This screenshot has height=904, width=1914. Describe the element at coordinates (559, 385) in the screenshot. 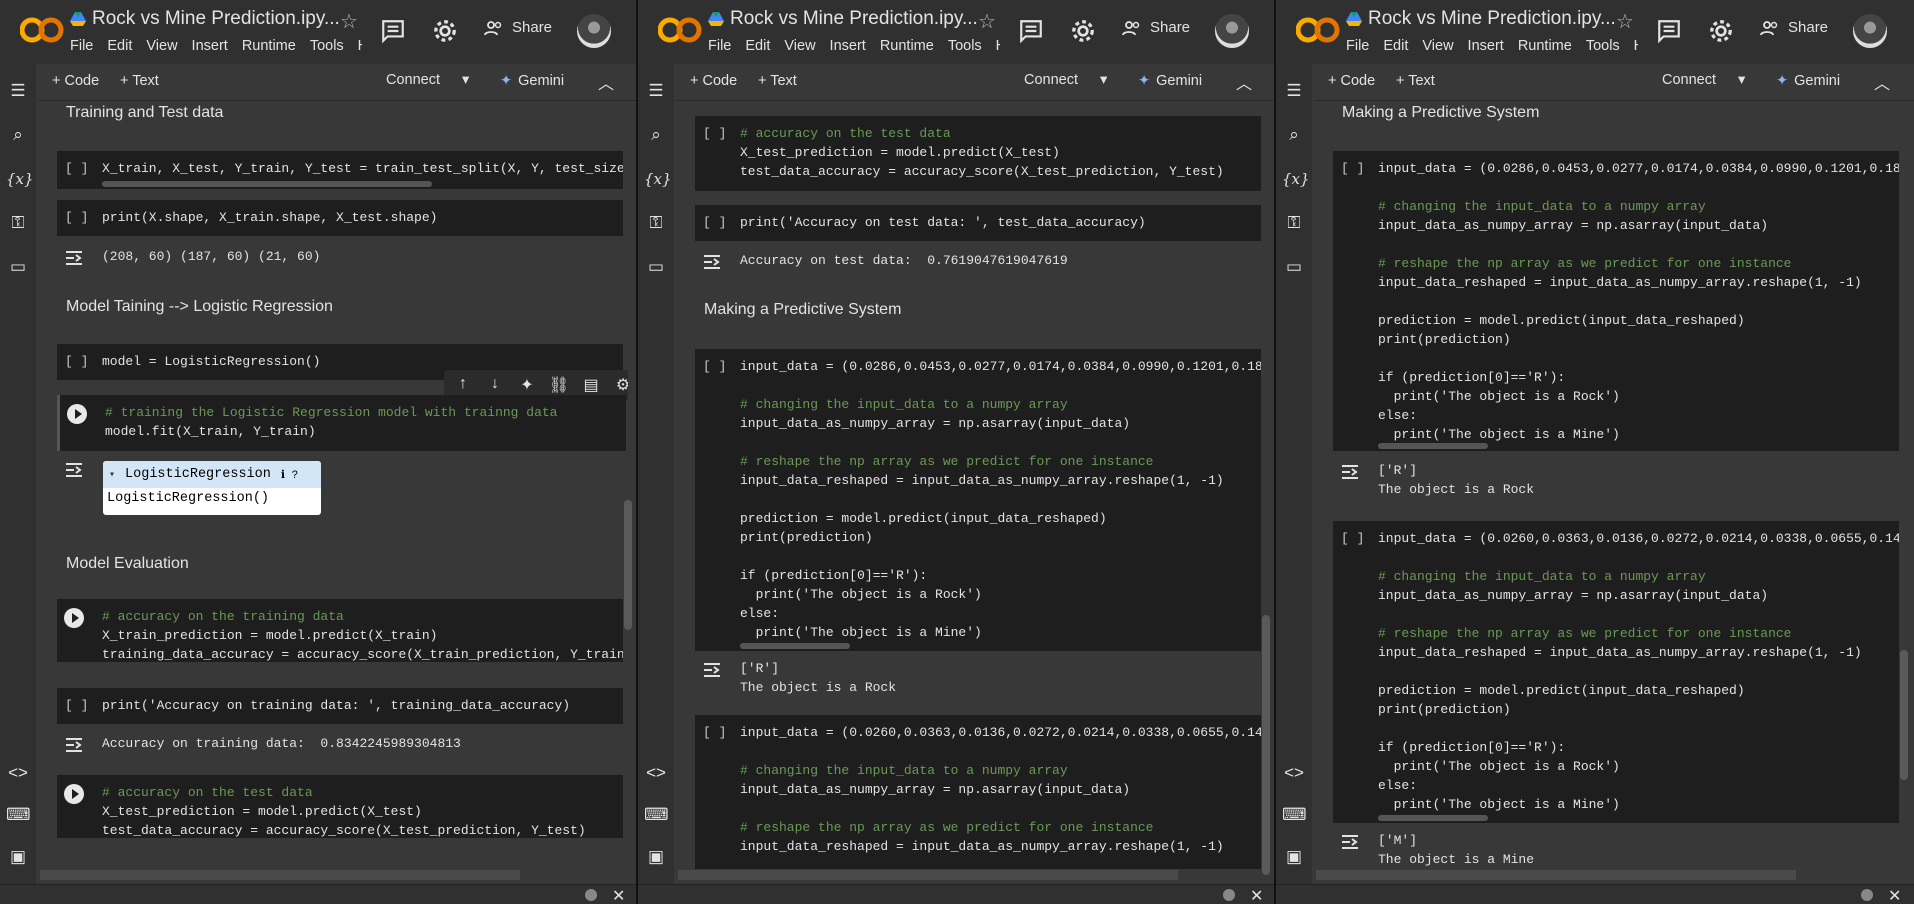

I see `link-icon: ⛓` at that location.